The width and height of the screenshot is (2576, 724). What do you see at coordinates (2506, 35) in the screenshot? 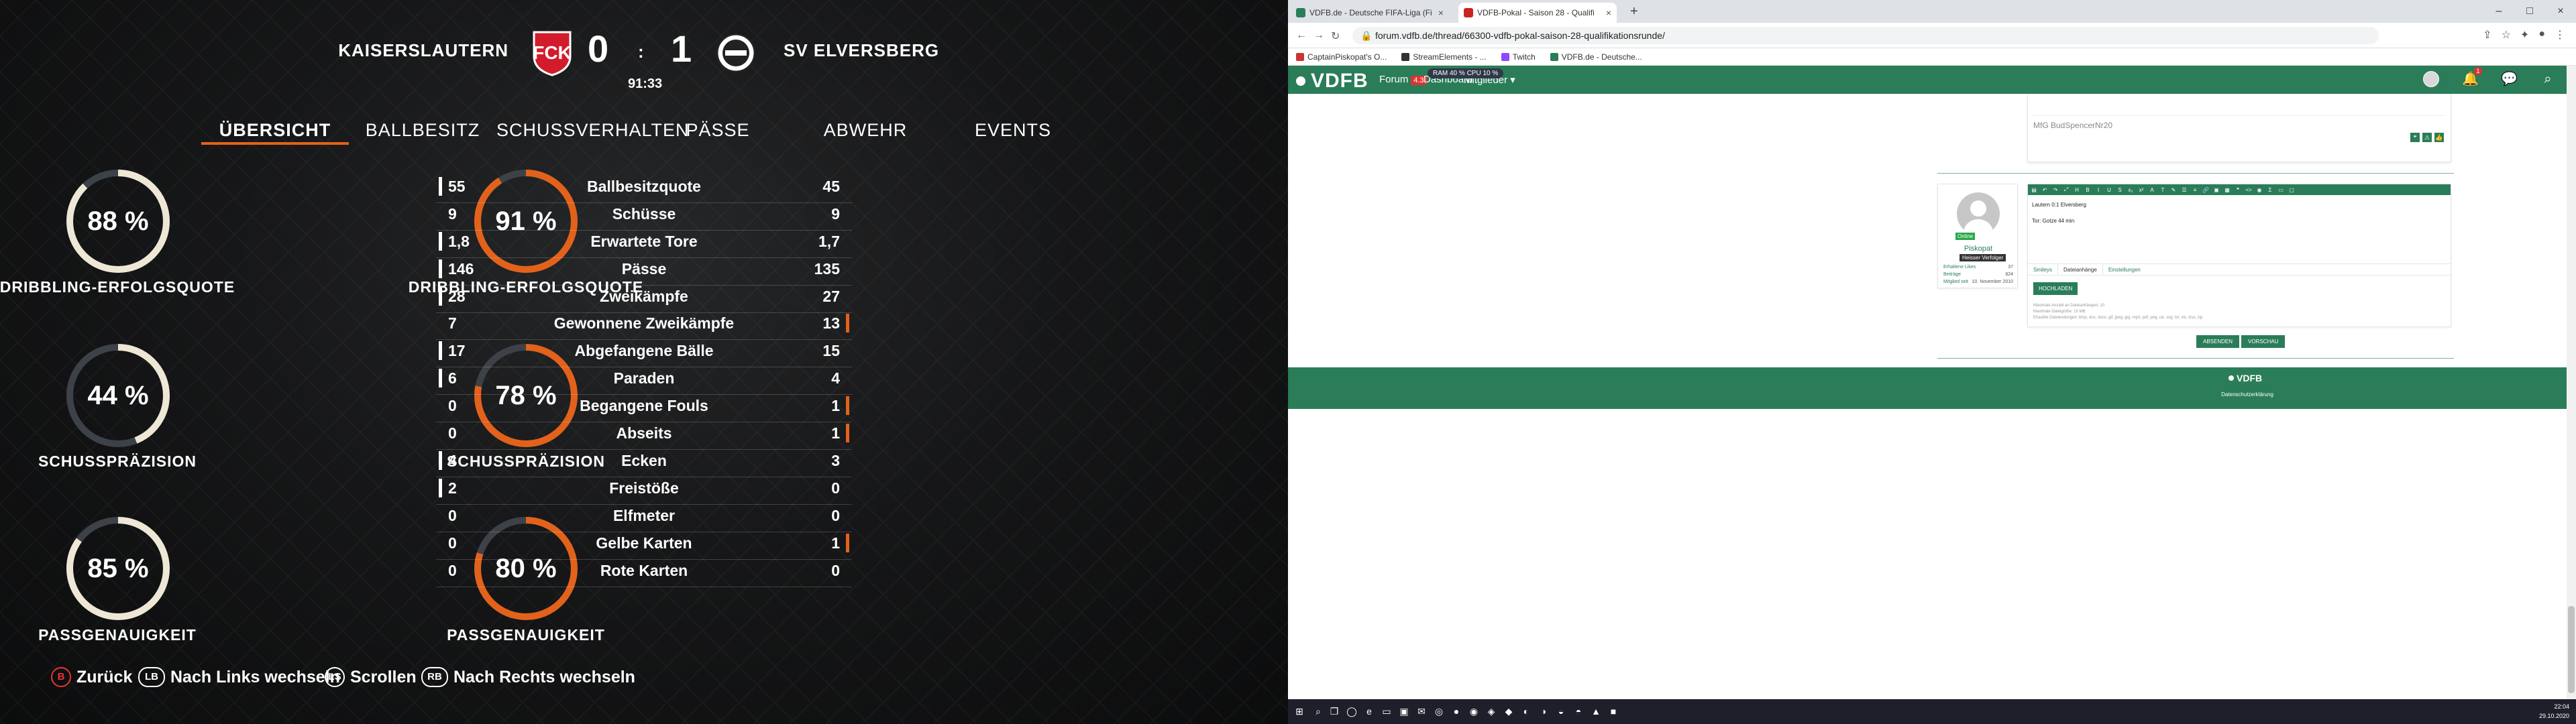
I see `bookmark-star-icon: ☆` at bounding box center [2506, 35].